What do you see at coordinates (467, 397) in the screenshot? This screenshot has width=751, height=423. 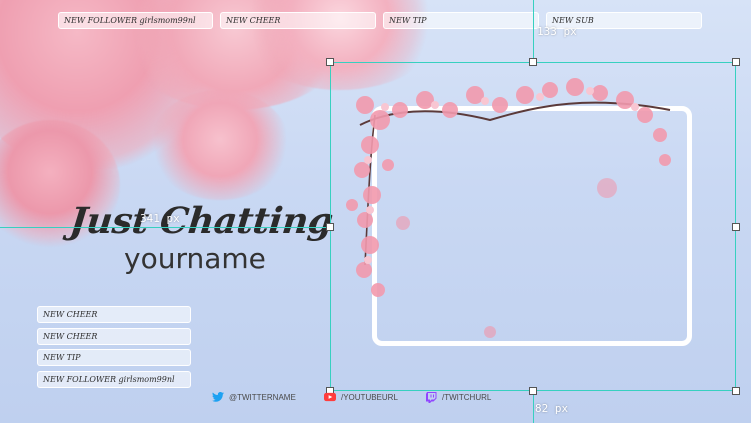 I see `social-twitch-label: /TWITCHURL` at bounding box center [467, 397].